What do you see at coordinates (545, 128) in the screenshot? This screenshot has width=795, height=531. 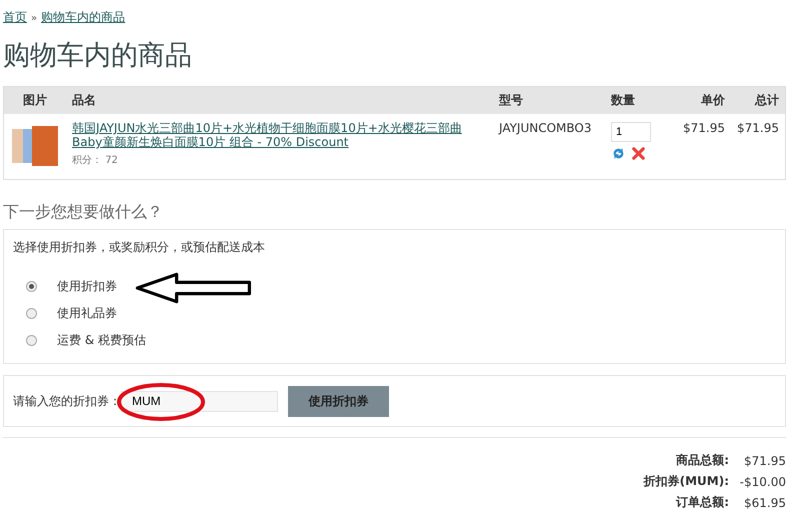 I see `model-number: JAYJUNCOMBO3` at bounding box center [545, 128].